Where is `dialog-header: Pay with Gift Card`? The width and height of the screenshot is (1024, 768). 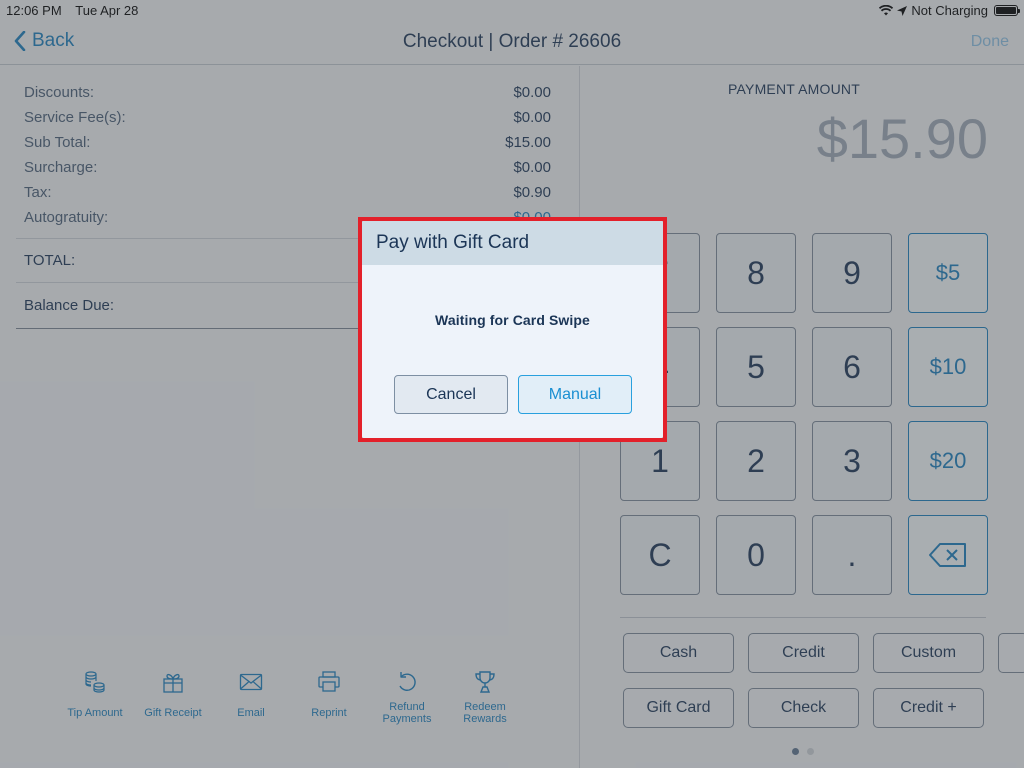 dialog-header: Pay with Gift Card is located at coordinates (512, 243).